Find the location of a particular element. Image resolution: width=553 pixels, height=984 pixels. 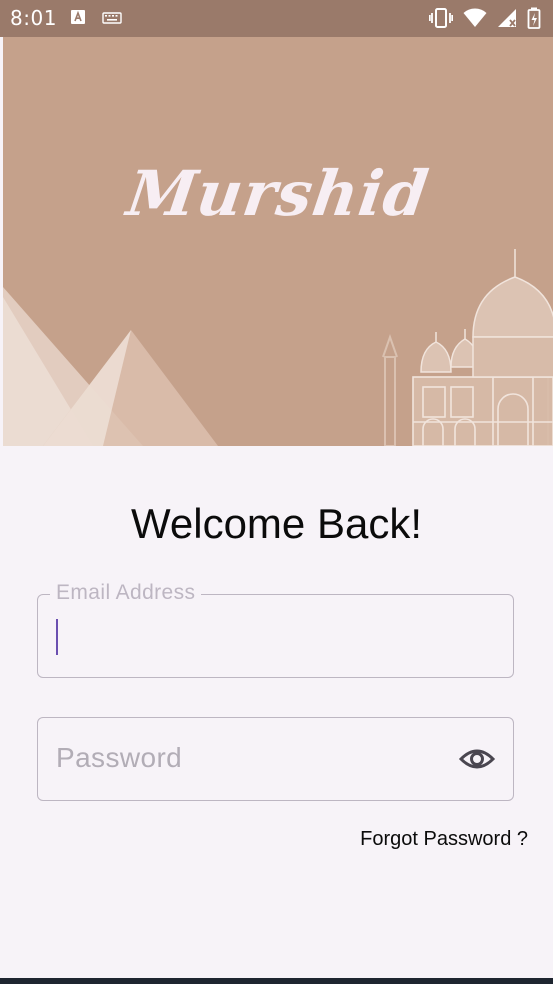

password-placeholder: Password is located at coordinates (119, 757).